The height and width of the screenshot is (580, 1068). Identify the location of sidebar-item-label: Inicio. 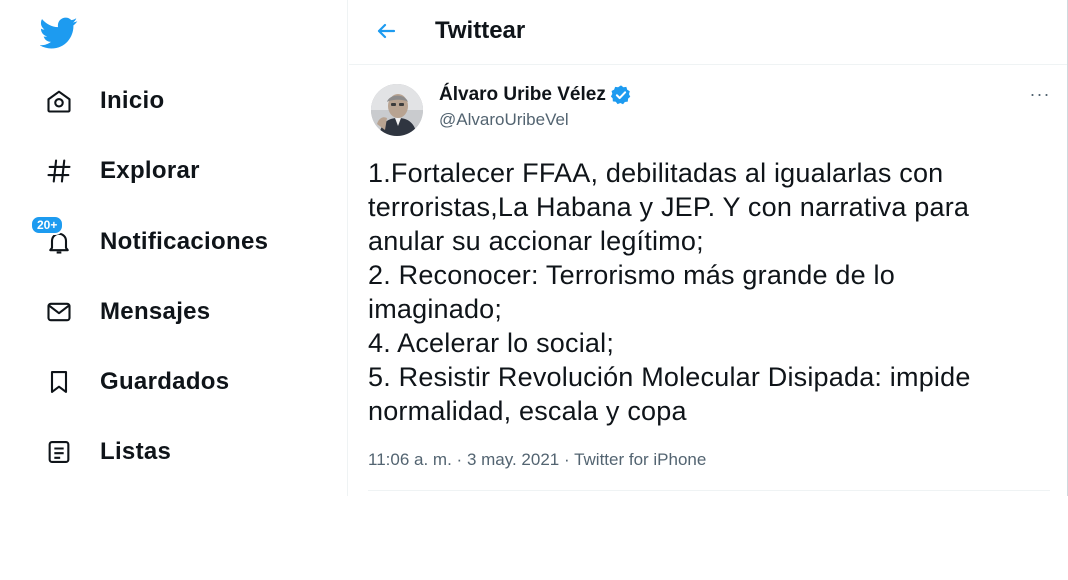
(132, 100).